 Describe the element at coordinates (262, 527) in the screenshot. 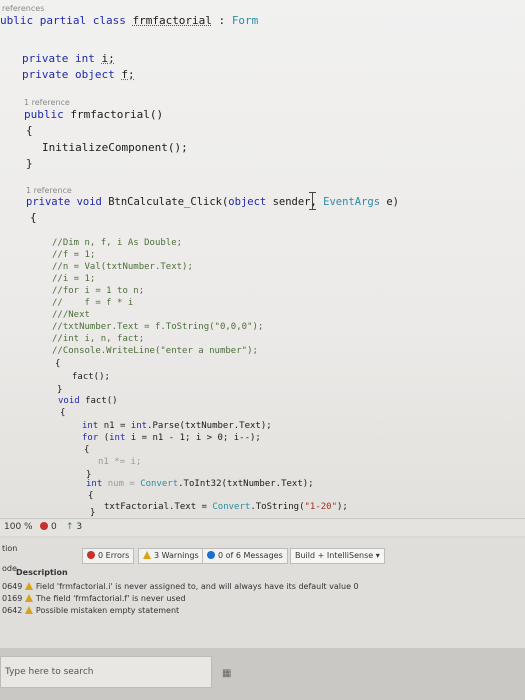

I see `editor-status-strip: 100 % 0 ↑ 3` at that location.